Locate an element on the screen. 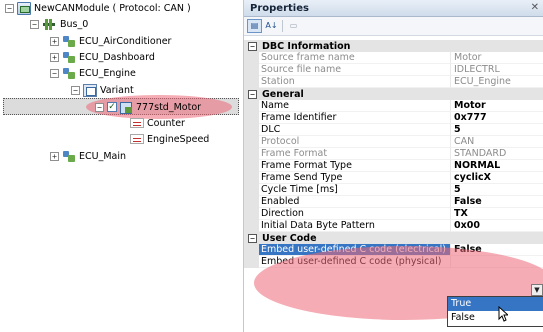  tree-node-label: ECU_Dashboard is located at coordinates (117, 57).